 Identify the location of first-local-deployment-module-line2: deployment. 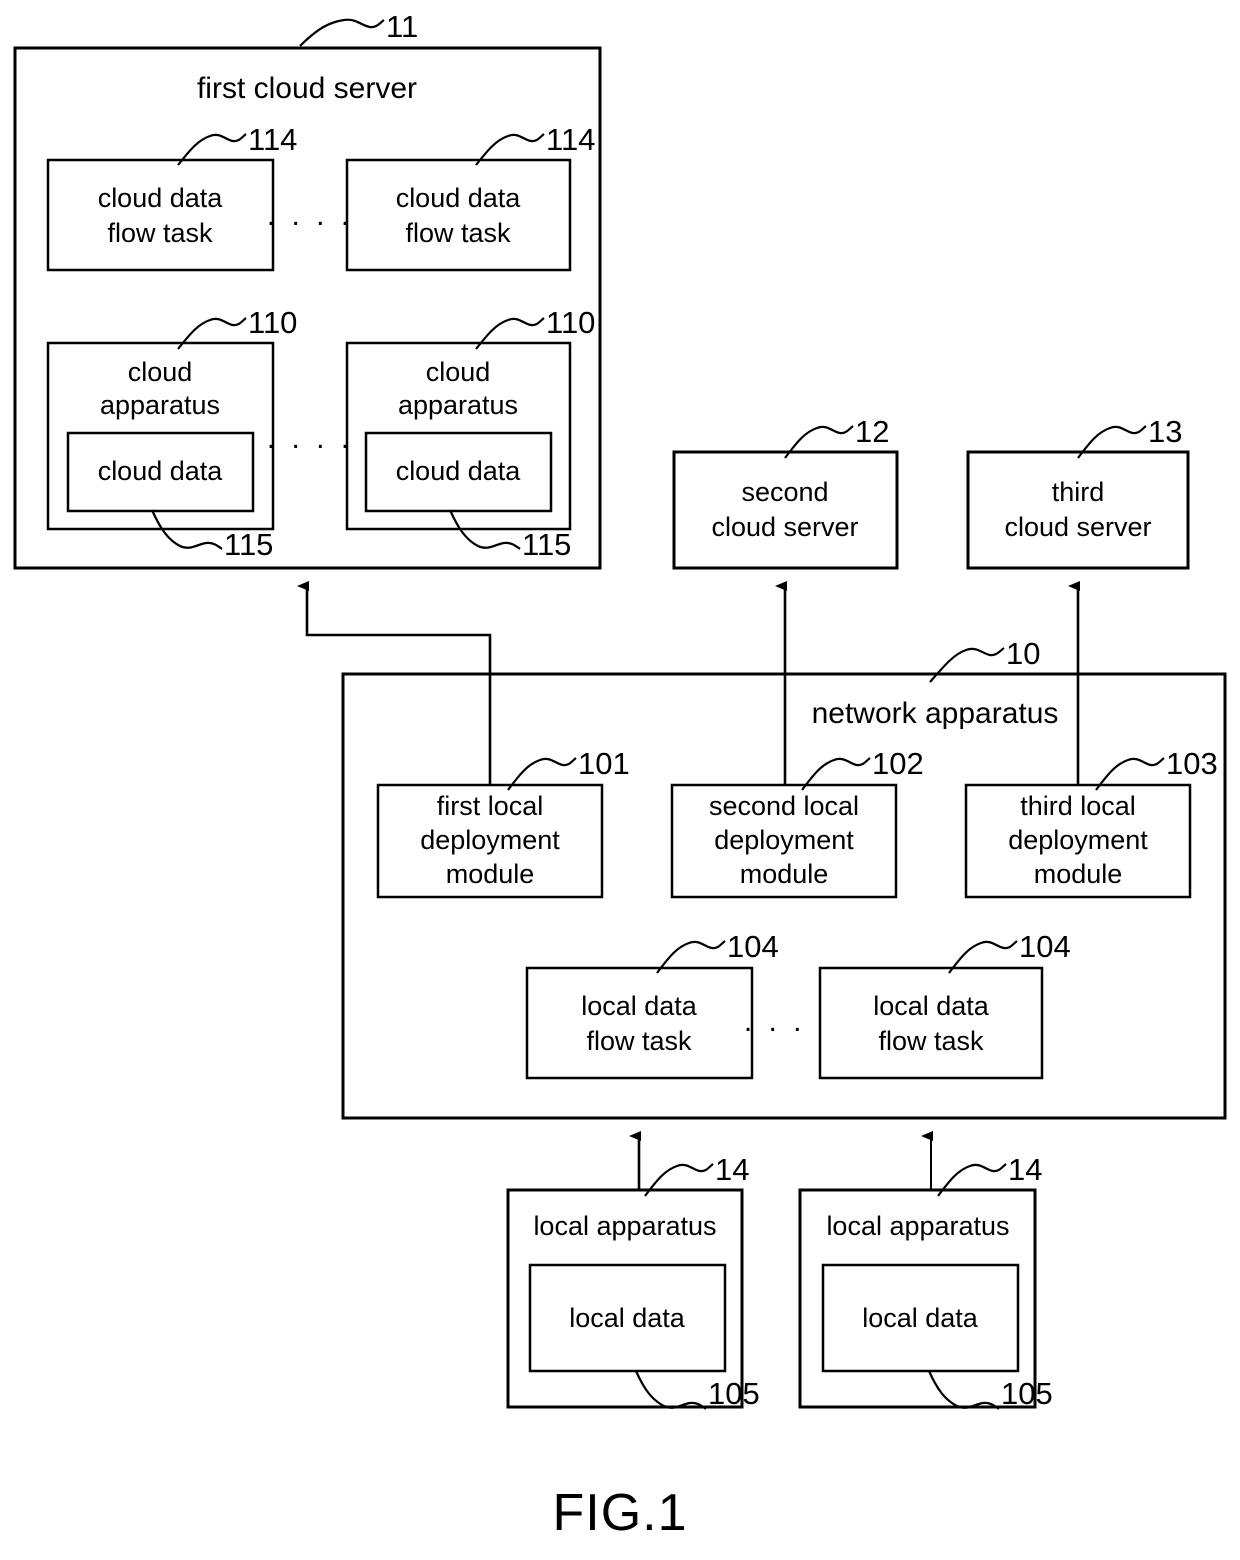
(490, 840).